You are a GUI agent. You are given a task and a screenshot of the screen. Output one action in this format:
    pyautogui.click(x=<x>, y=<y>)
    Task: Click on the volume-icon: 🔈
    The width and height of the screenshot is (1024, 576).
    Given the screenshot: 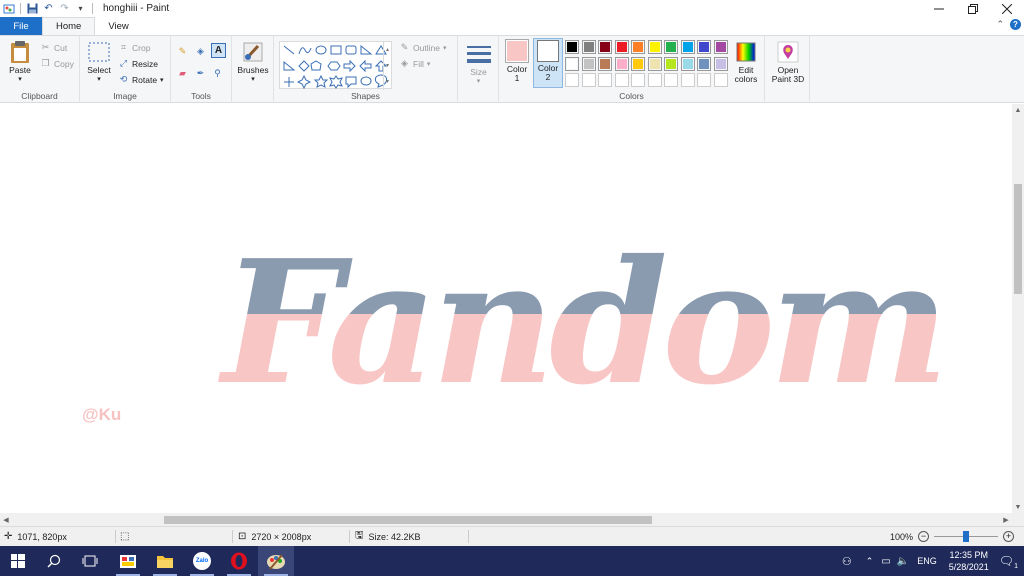 What is the action you would take?
    pyautogui.click(x=903, y=561)
    